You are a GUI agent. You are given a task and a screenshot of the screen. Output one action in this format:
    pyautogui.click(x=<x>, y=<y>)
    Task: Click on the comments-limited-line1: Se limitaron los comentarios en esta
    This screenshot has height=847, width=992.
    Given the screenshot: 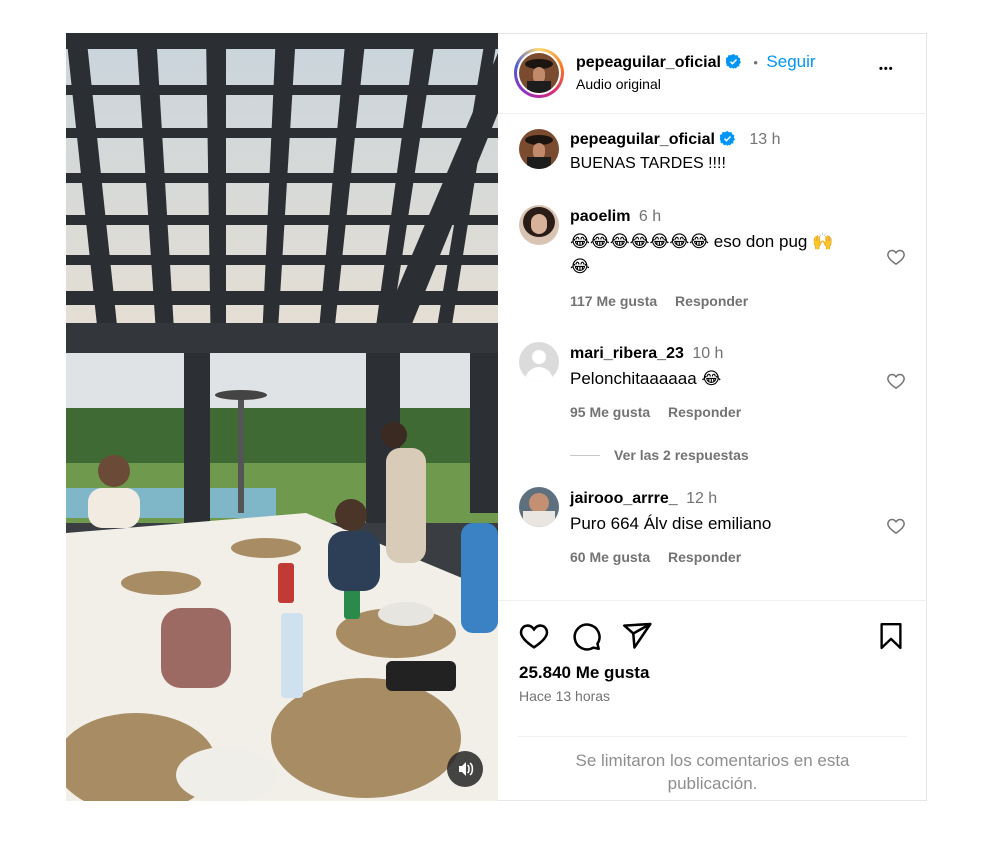 What is the action you would take?
    pyautogui.click(x=712, y=760)
    